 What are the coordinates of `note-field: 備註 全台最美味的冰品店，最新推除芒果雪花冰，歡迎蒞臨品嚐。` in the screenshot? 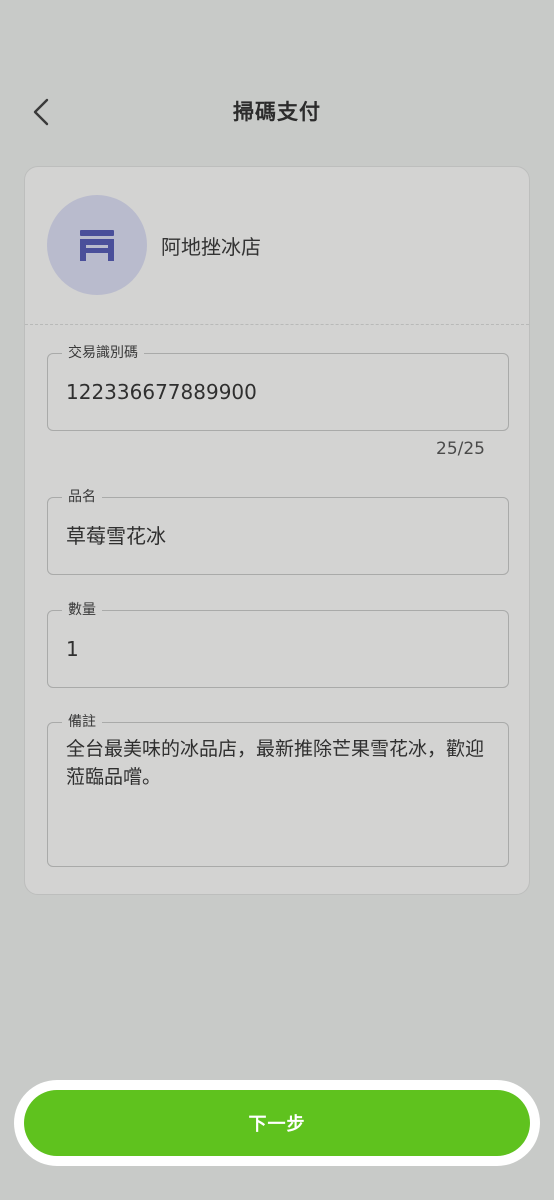 It's located at (278, 789).